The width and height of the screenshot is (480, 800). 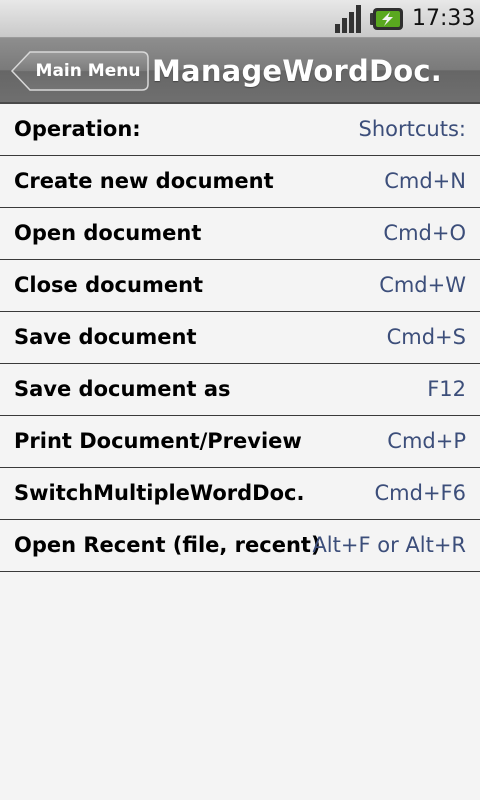 What do you see at coordinates (426, 441) in the screenshot?
I see `shortcut-label: Cmd+P` at bounding box center [426, 441].